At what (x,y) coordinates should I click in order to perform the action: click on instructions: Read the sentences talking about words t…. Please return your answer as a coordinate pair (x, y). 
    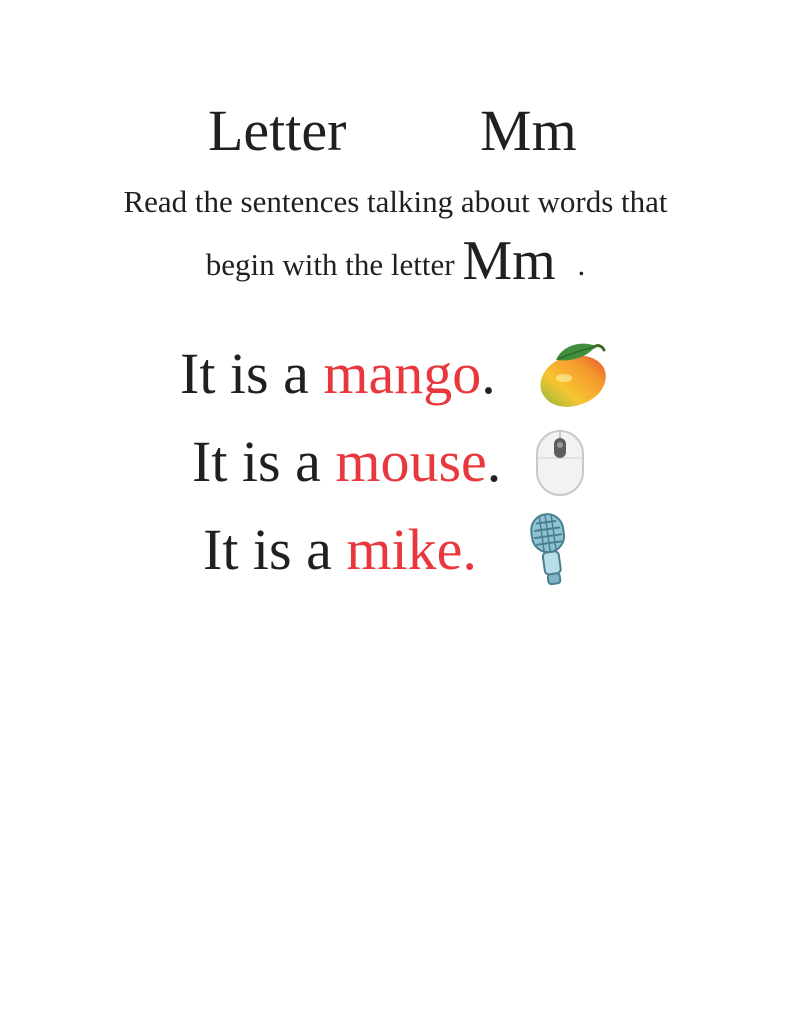
    Looking at the image, I should click on (395, 235).